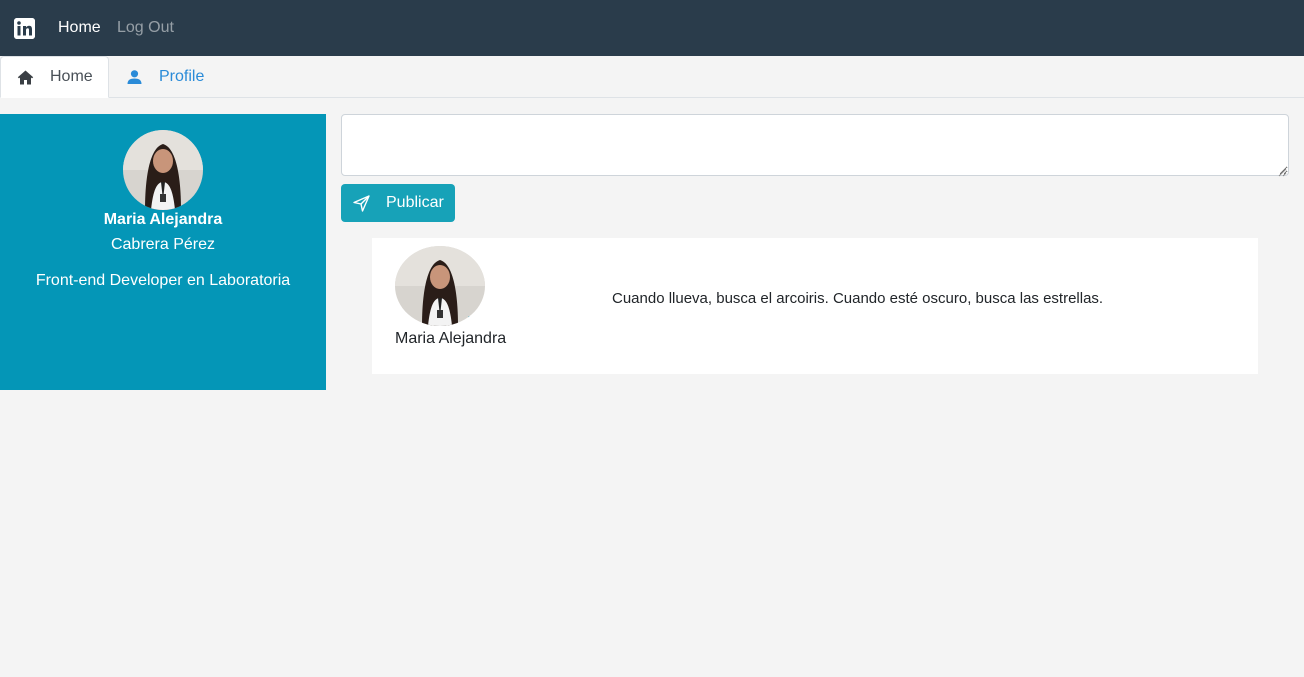 This screenshot has width=1304, height=677. Describe the element at coordinates (652, 28) in the screenshot. I see `top-navbar: Home Log Out` at that location.